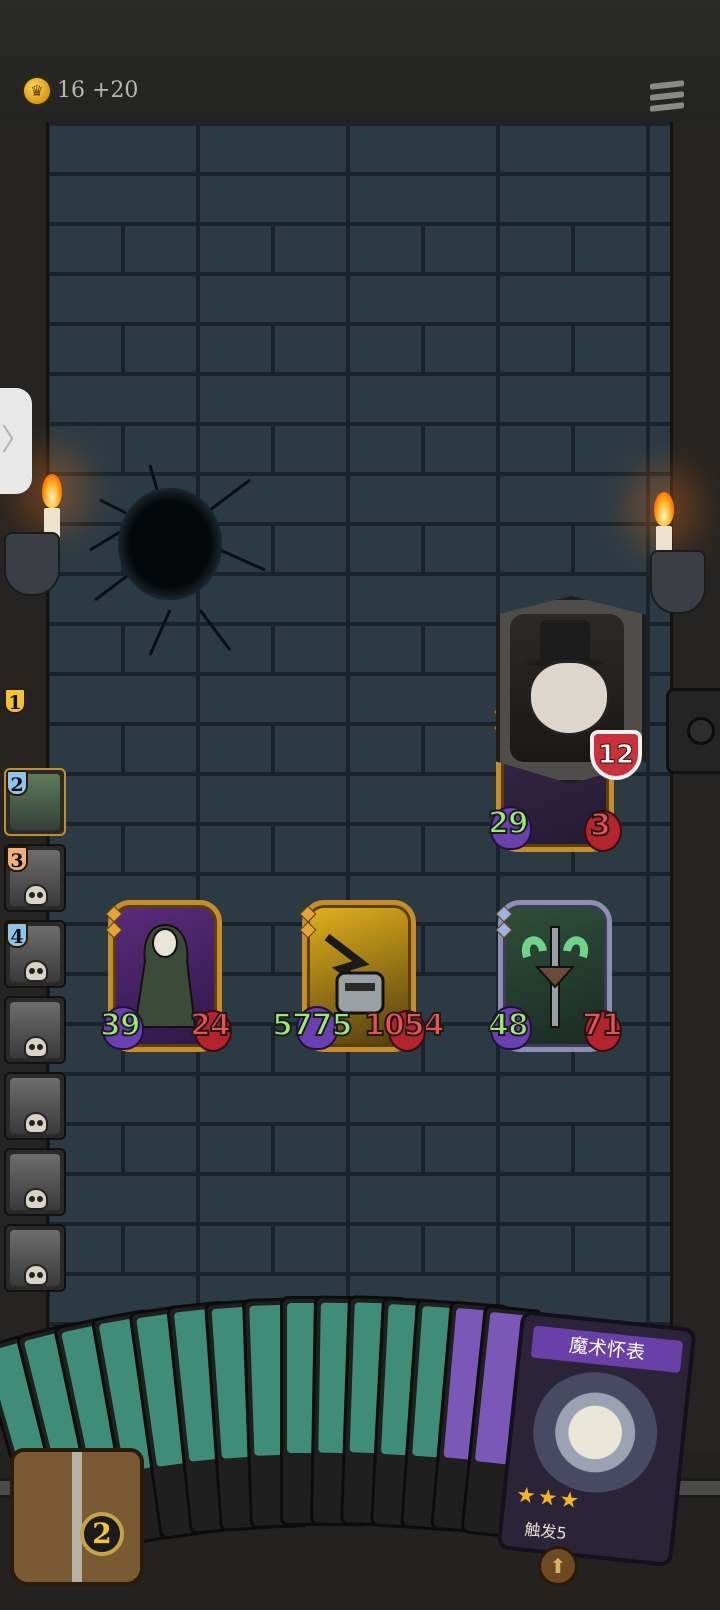 This screenshot has height=1610, width=720. Describe the element at coordinates (17, 859) in the screenshot. I see `turn-number-badge: 3` at that location.